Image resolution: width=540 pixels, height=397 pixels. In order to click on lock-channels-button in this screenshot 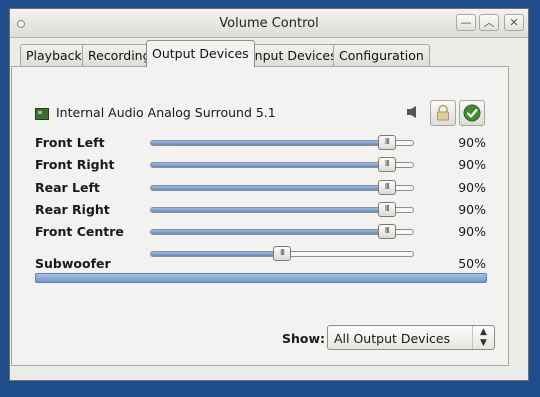, I will do `click(443, 113)`.